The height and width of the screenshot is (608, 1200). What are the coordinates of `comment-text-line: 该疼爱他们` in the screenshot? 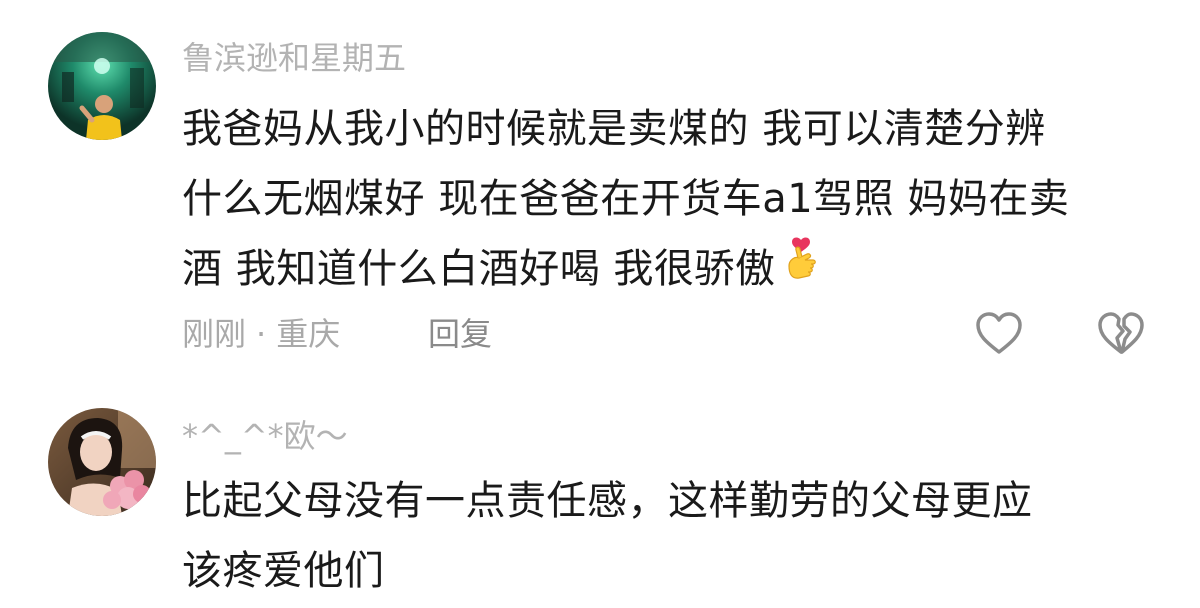 It's located at (283, 571).